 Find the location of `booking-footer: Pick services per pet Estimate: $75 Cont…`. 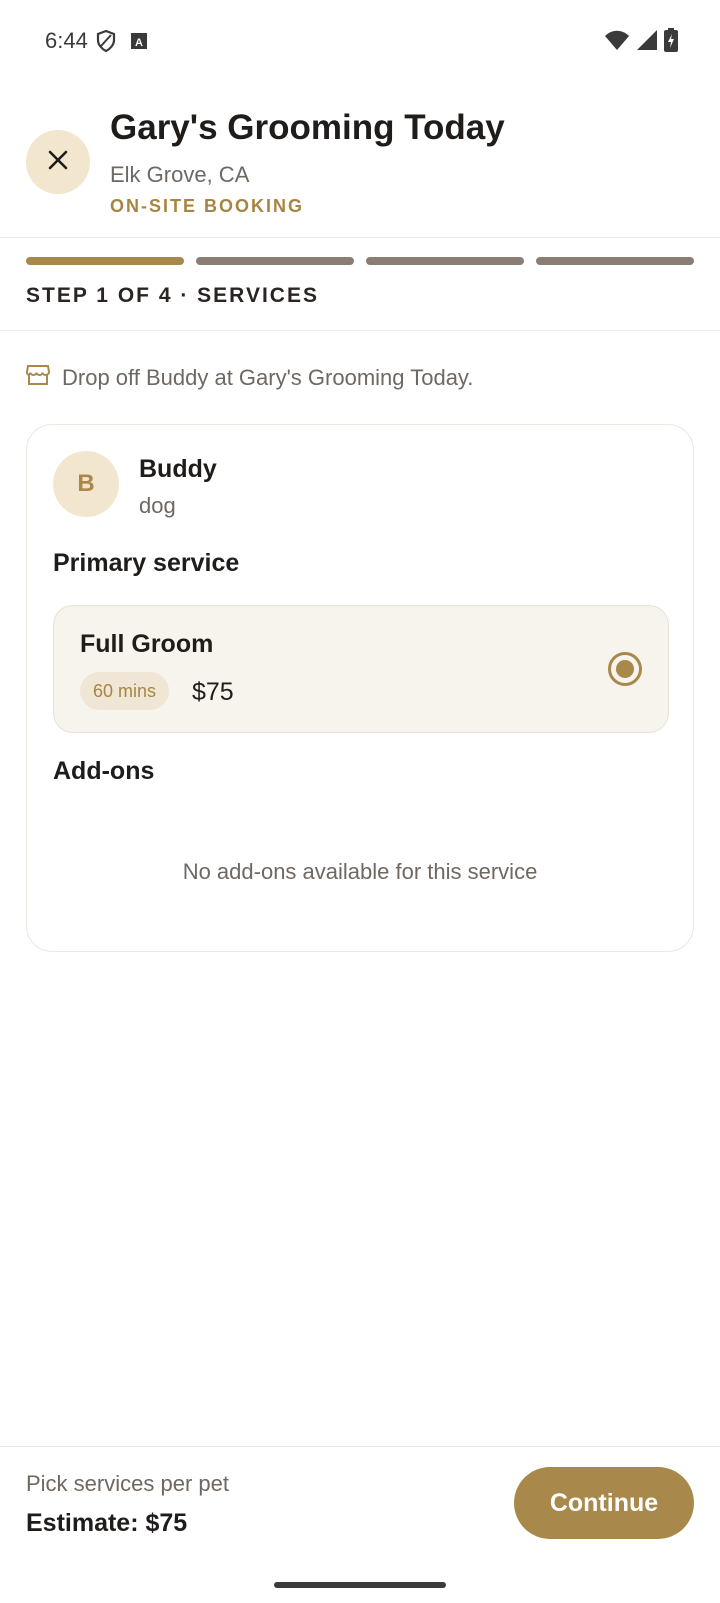

booking-footer: Pick services per pet Estimate: $75 Cont… is located at coordinates (360, 1524).